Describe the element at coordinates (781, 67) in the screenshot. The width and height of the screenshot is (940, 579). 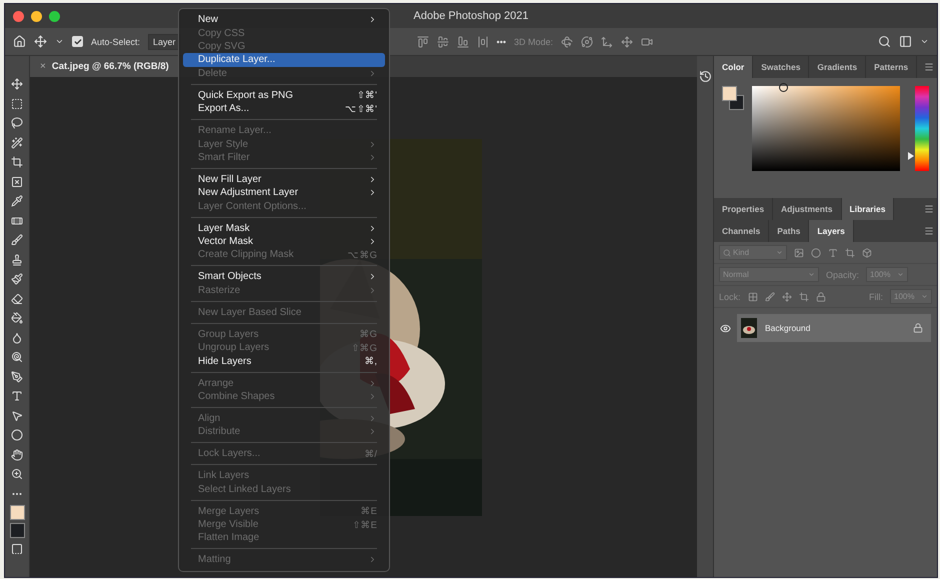
I see `panel-tab: Swatches` at that location.